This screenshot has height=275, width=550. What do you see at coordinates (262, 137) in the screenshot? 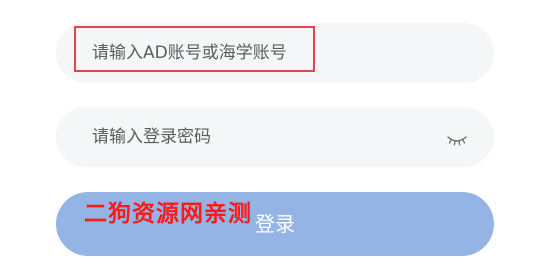
I see `password-input-placeholder: 请输入登录密码` at bounding box center [262, 137].